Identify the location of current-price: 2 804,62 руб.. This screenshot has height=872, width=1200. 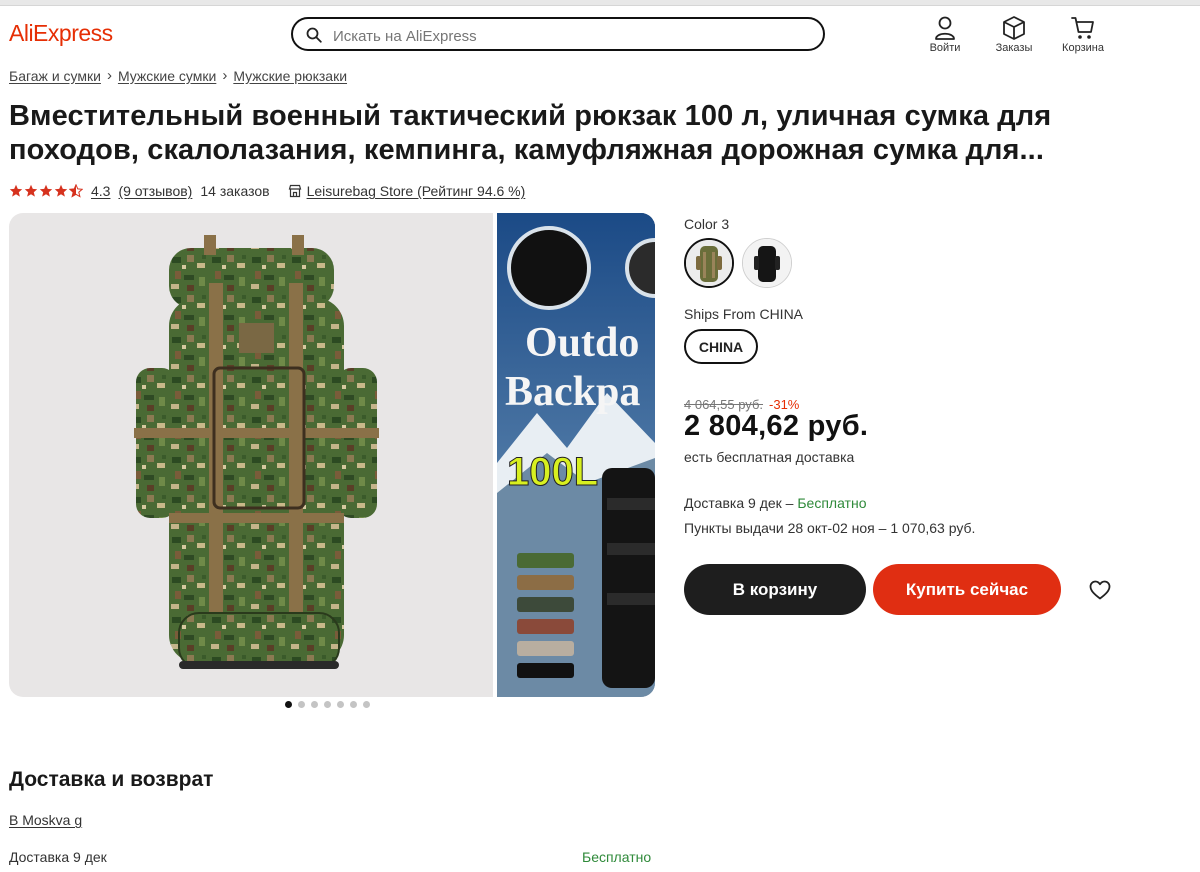
(776, 426).